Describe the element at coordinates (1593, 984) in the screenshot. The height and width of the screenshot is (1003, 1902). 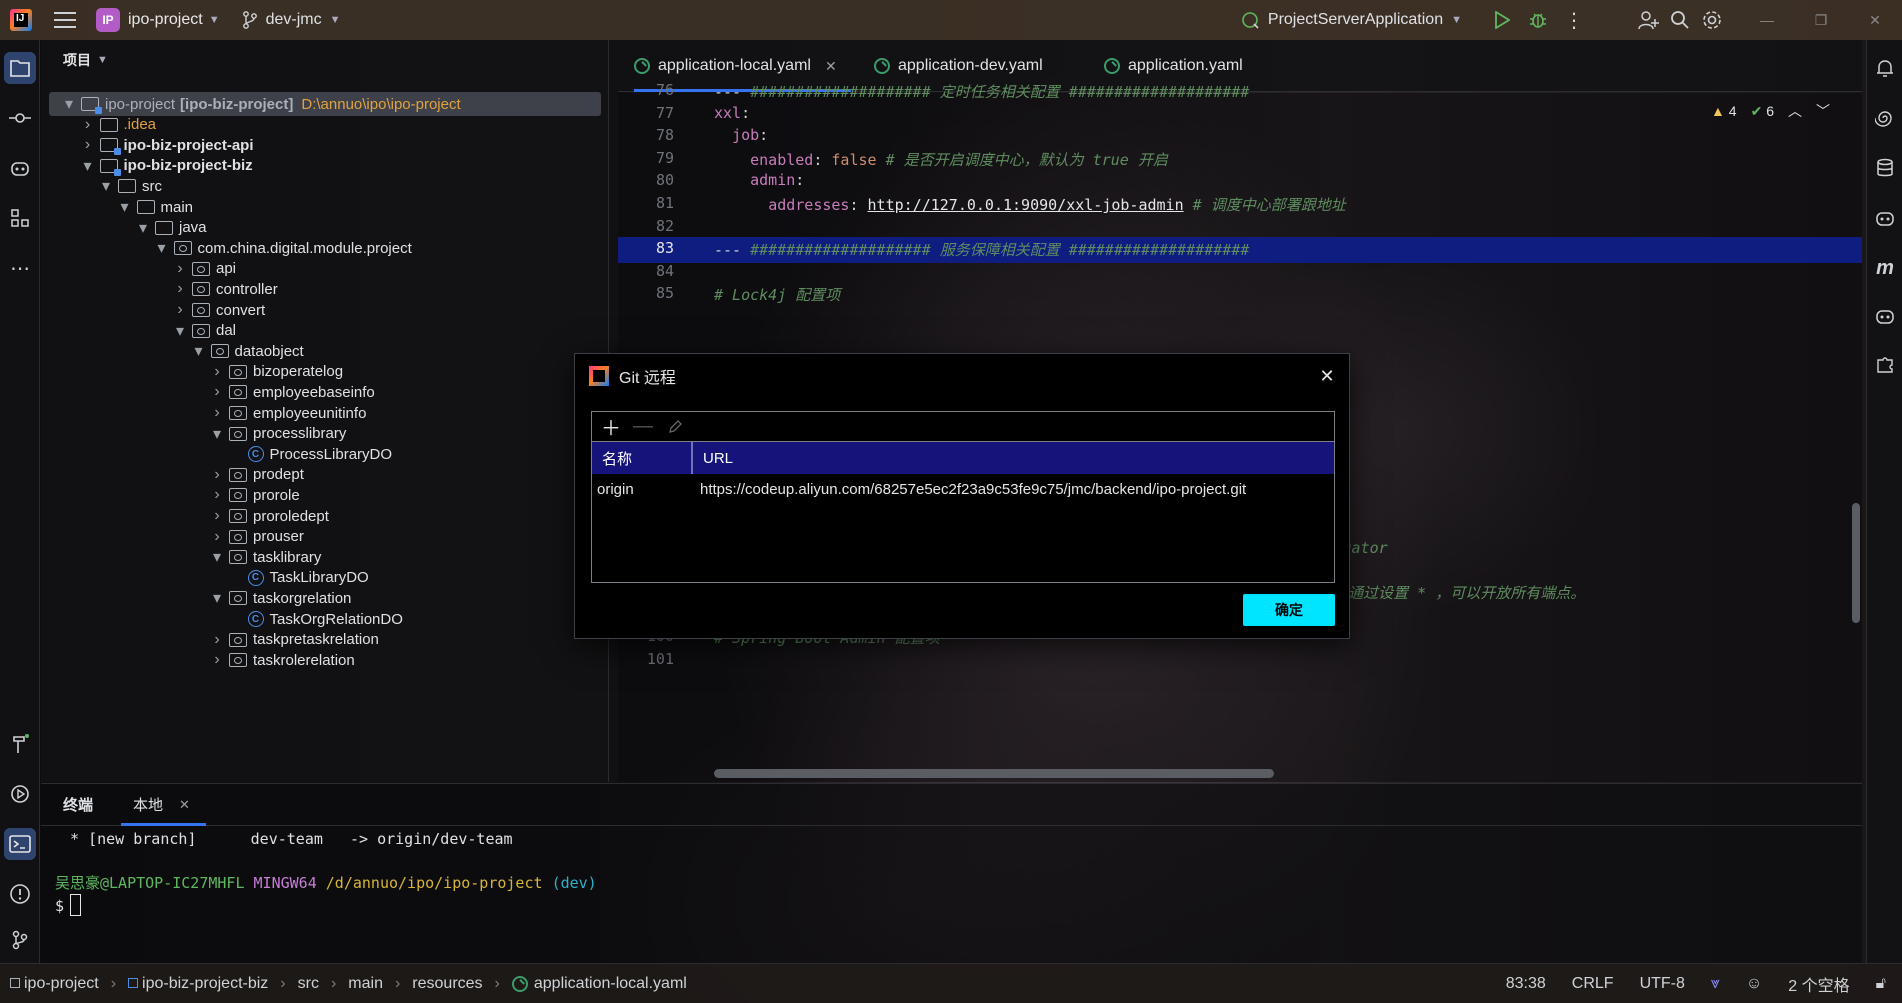
I see `line-separator: CRLF` at that location.